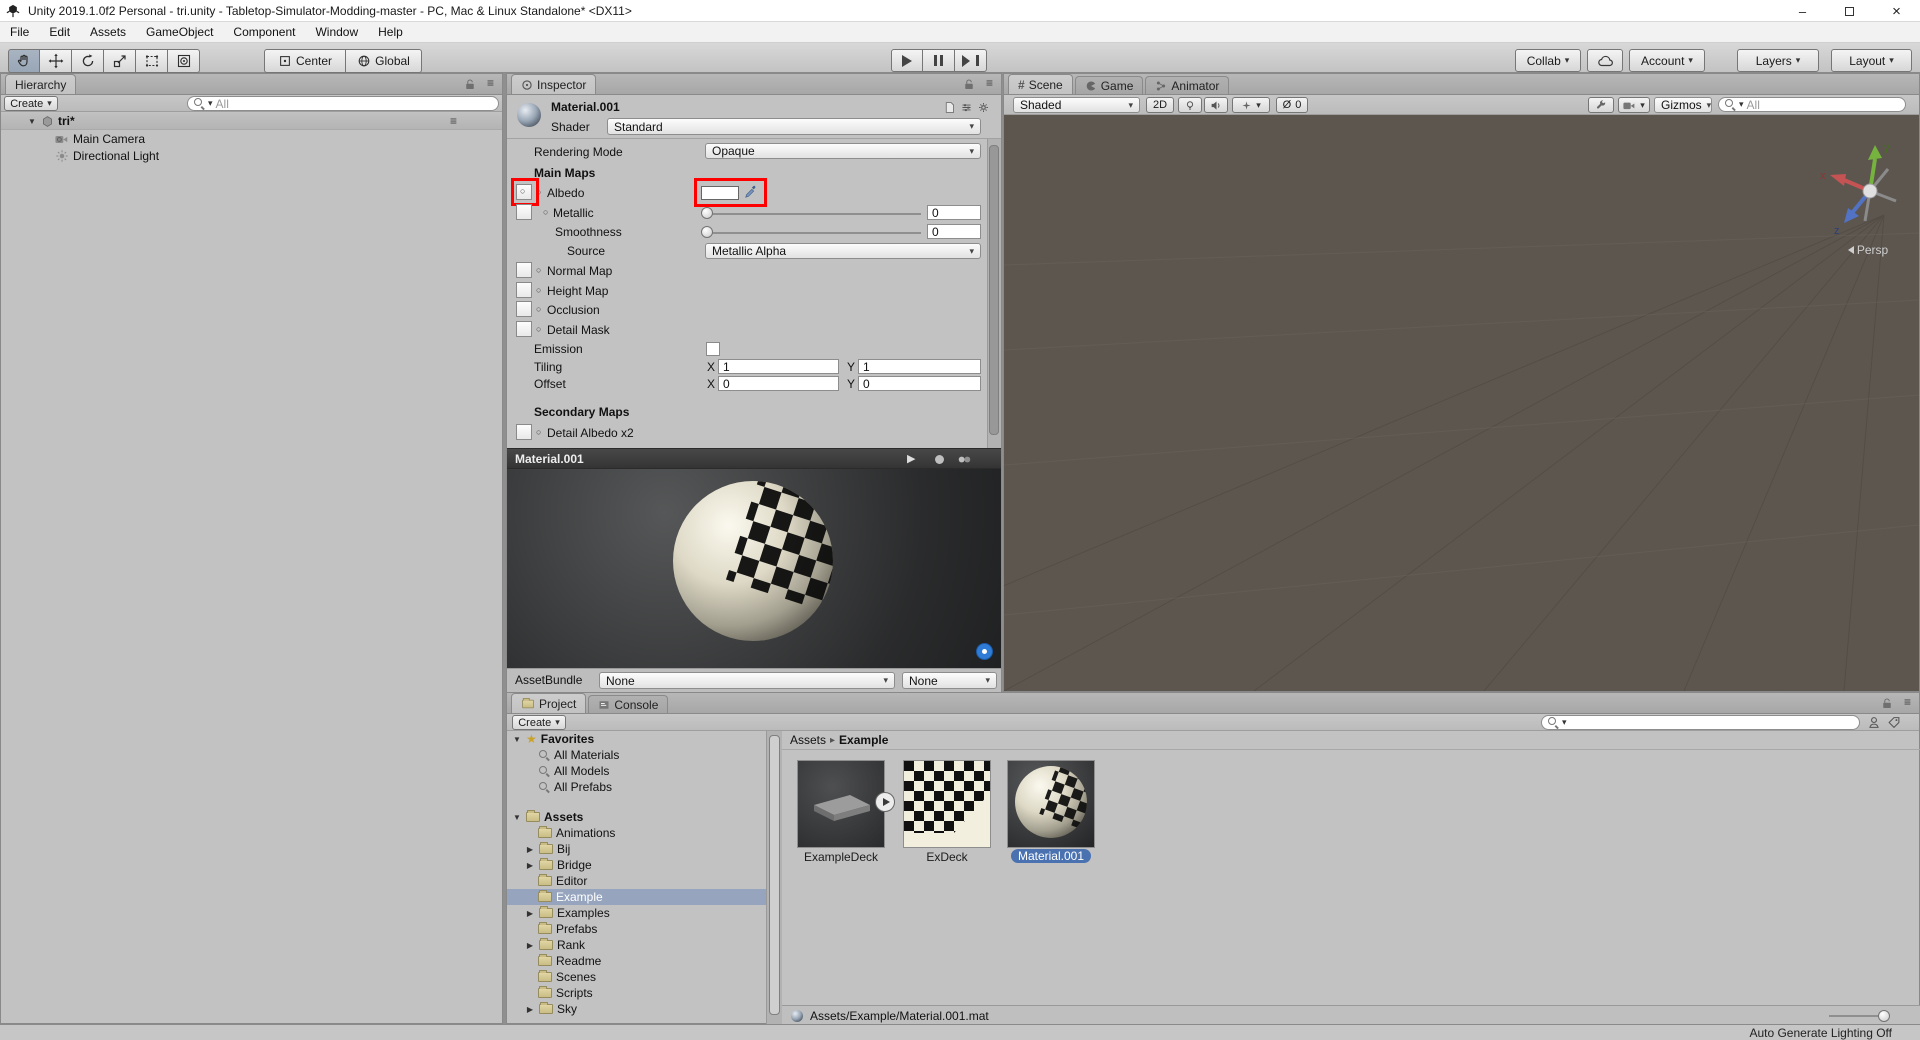 The height and width of the screenshot is (1040, 1920). What do you see at coordinates (1292, 105) in the screenshot?
I see `scene-visibility-toggle: Ø 0` at bounding box center [1292, 105].